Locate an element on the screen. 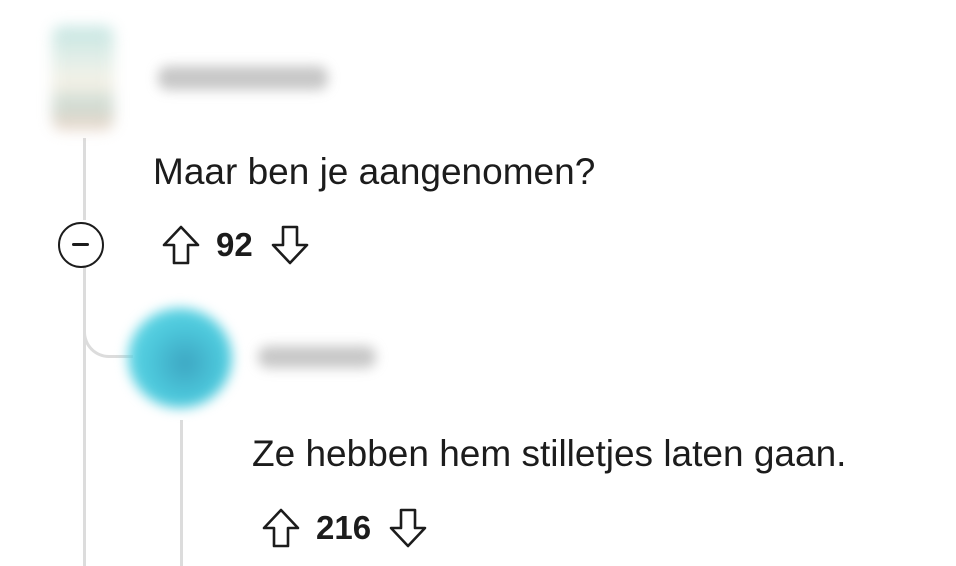 This screenshot has height=566, width=956. minus-icon is located at coordinates (80, 244).